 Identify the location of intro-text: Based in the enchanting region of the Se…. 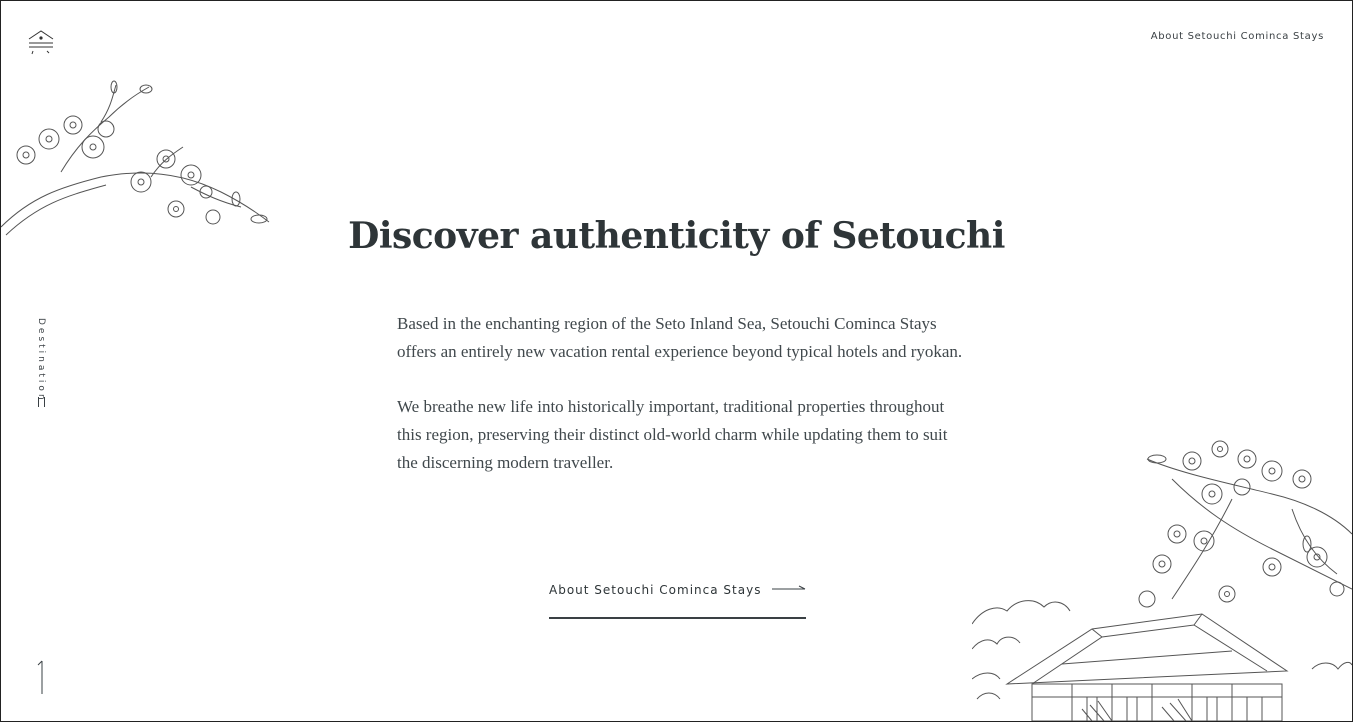
(683, 407).